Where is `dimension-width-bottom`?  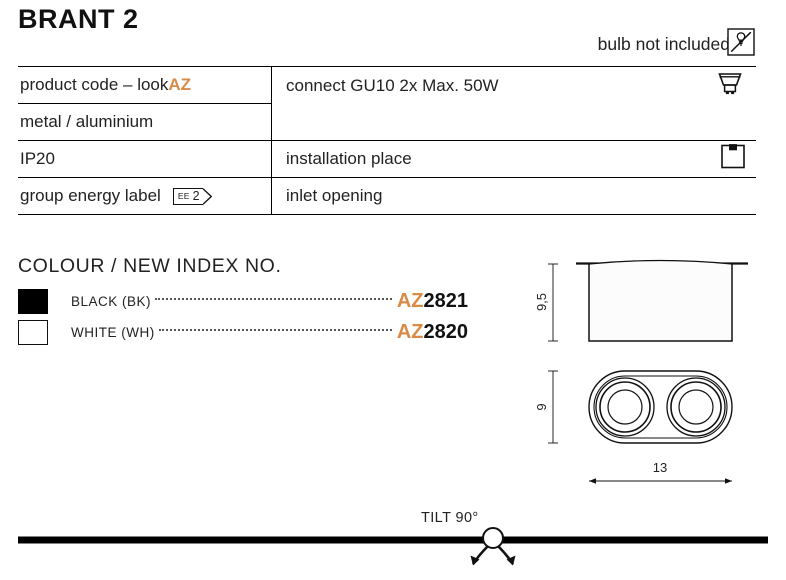 dimension-width-bottom is located at coordinates (660, 481).